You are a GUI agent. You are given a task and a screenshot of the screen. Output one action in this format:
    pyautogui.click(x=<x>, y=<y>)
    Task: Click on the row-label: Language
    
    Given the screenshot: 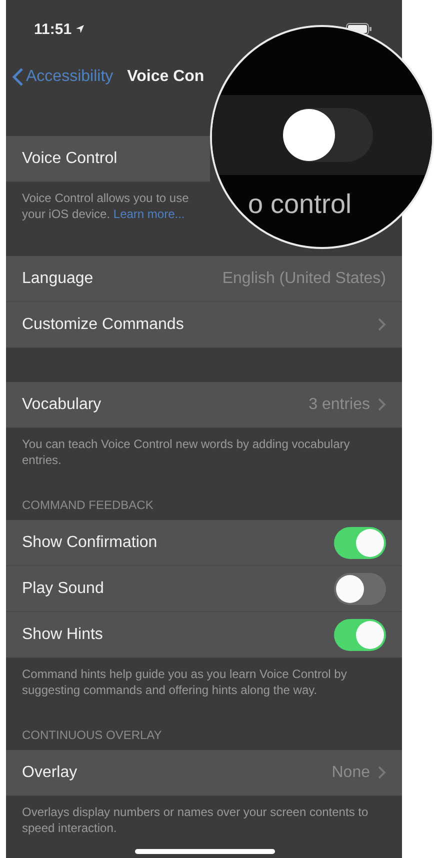 What is the action you would take?
    pyautogui.click(x=58, y=279)
    